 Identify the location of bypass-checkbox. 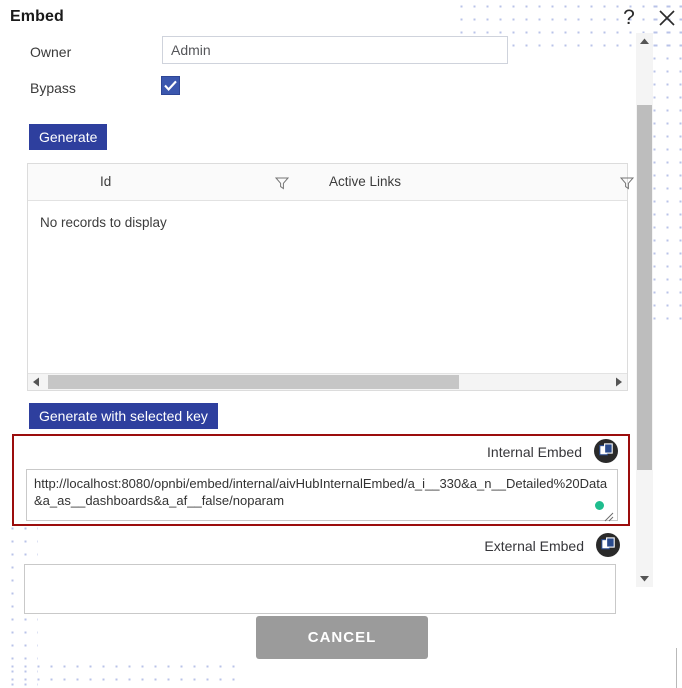
(170, 85).